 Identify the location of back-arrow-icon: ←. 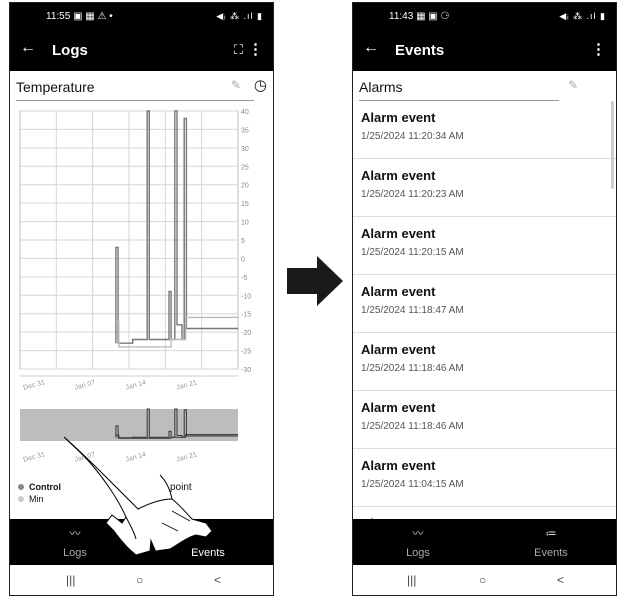
(371, 48).